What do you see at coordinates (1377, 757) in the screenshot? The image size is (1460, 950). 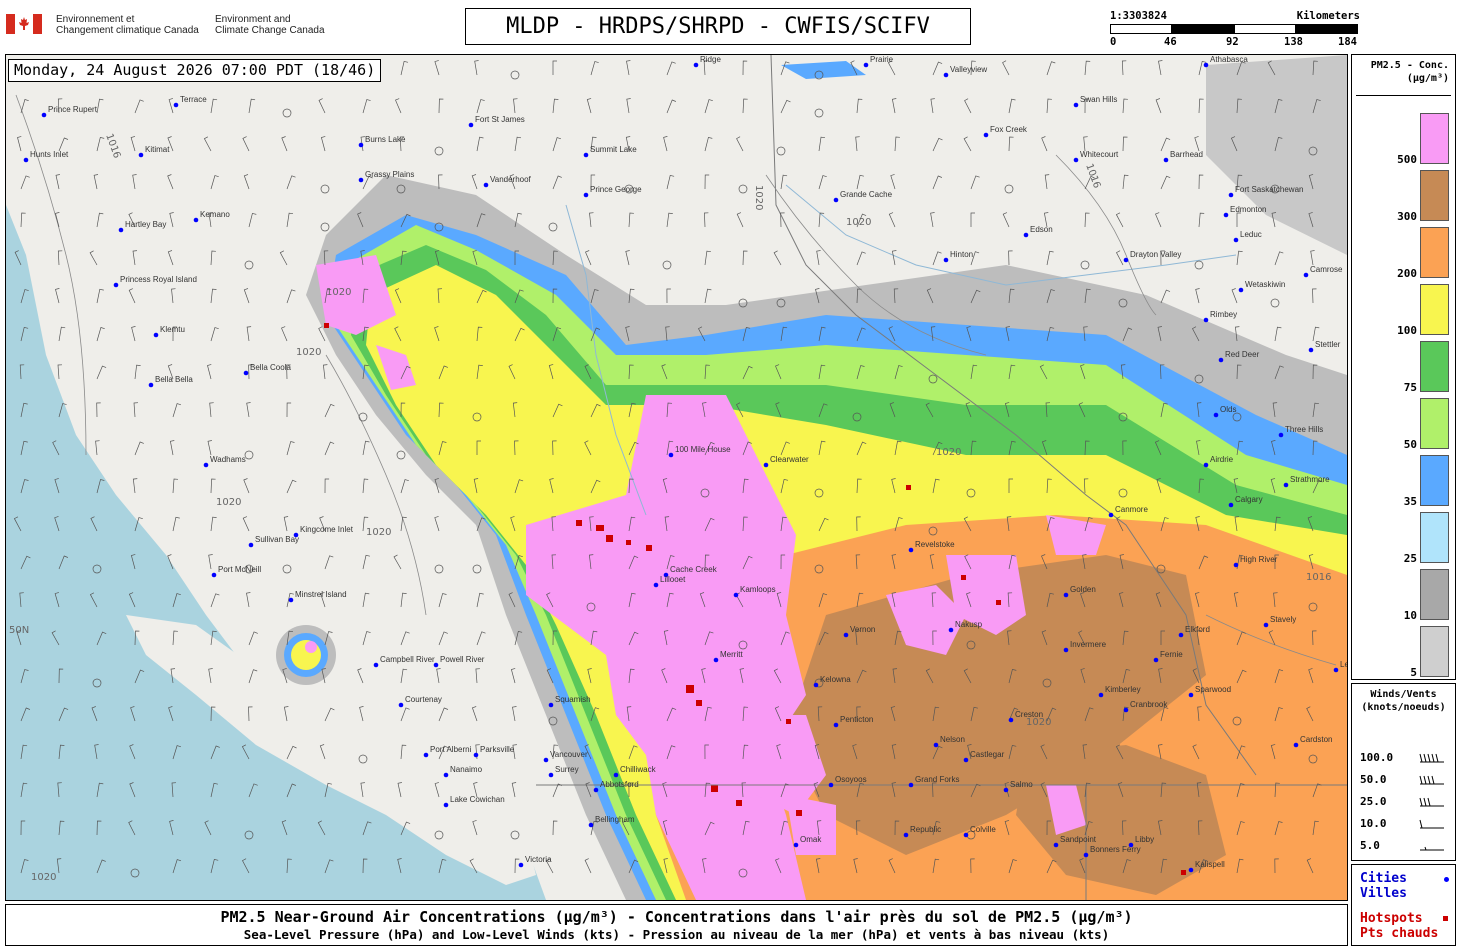 I see `wind-speed-label: 100.0` at bounding box center [1377, 757].